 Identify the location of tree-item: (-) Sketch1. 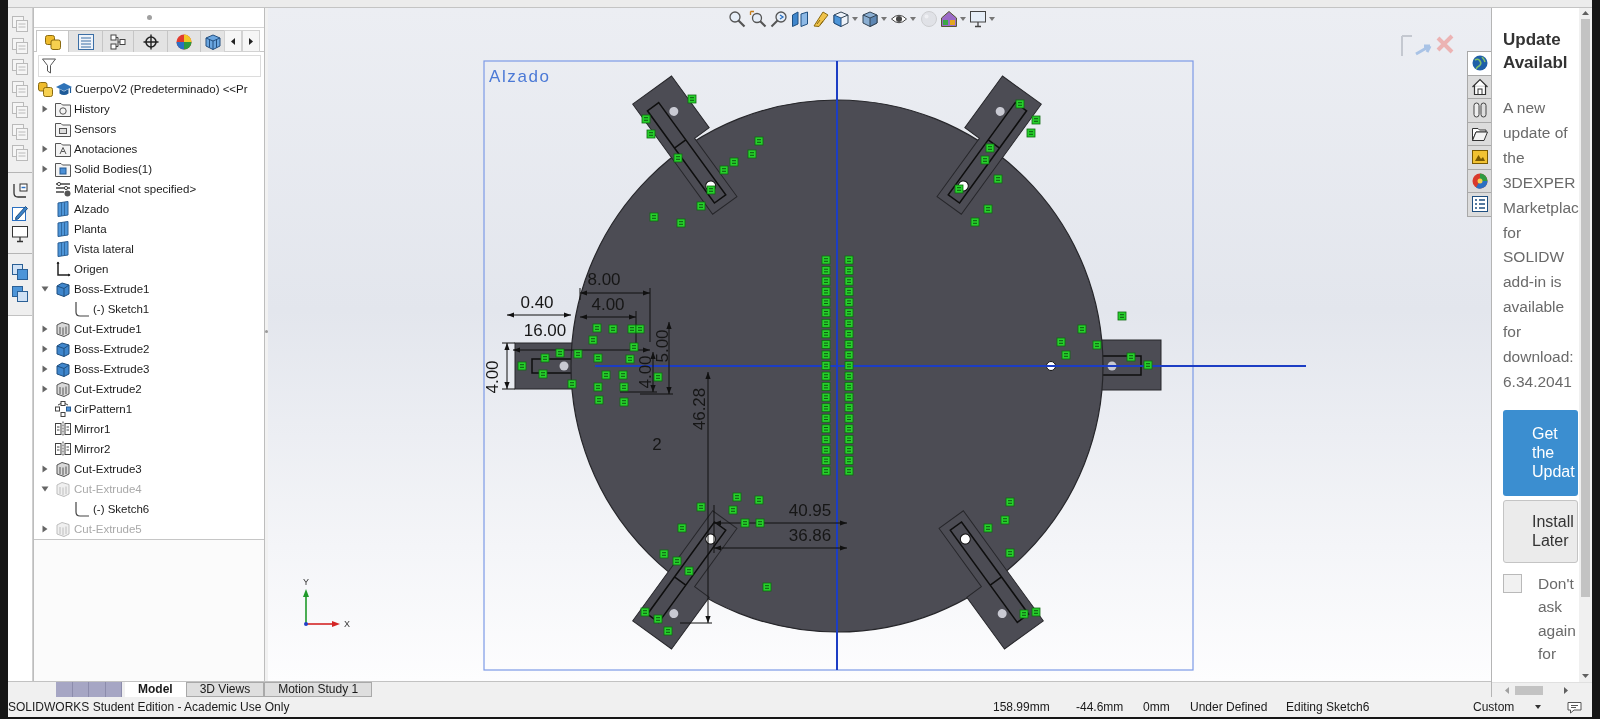
(121, 309).